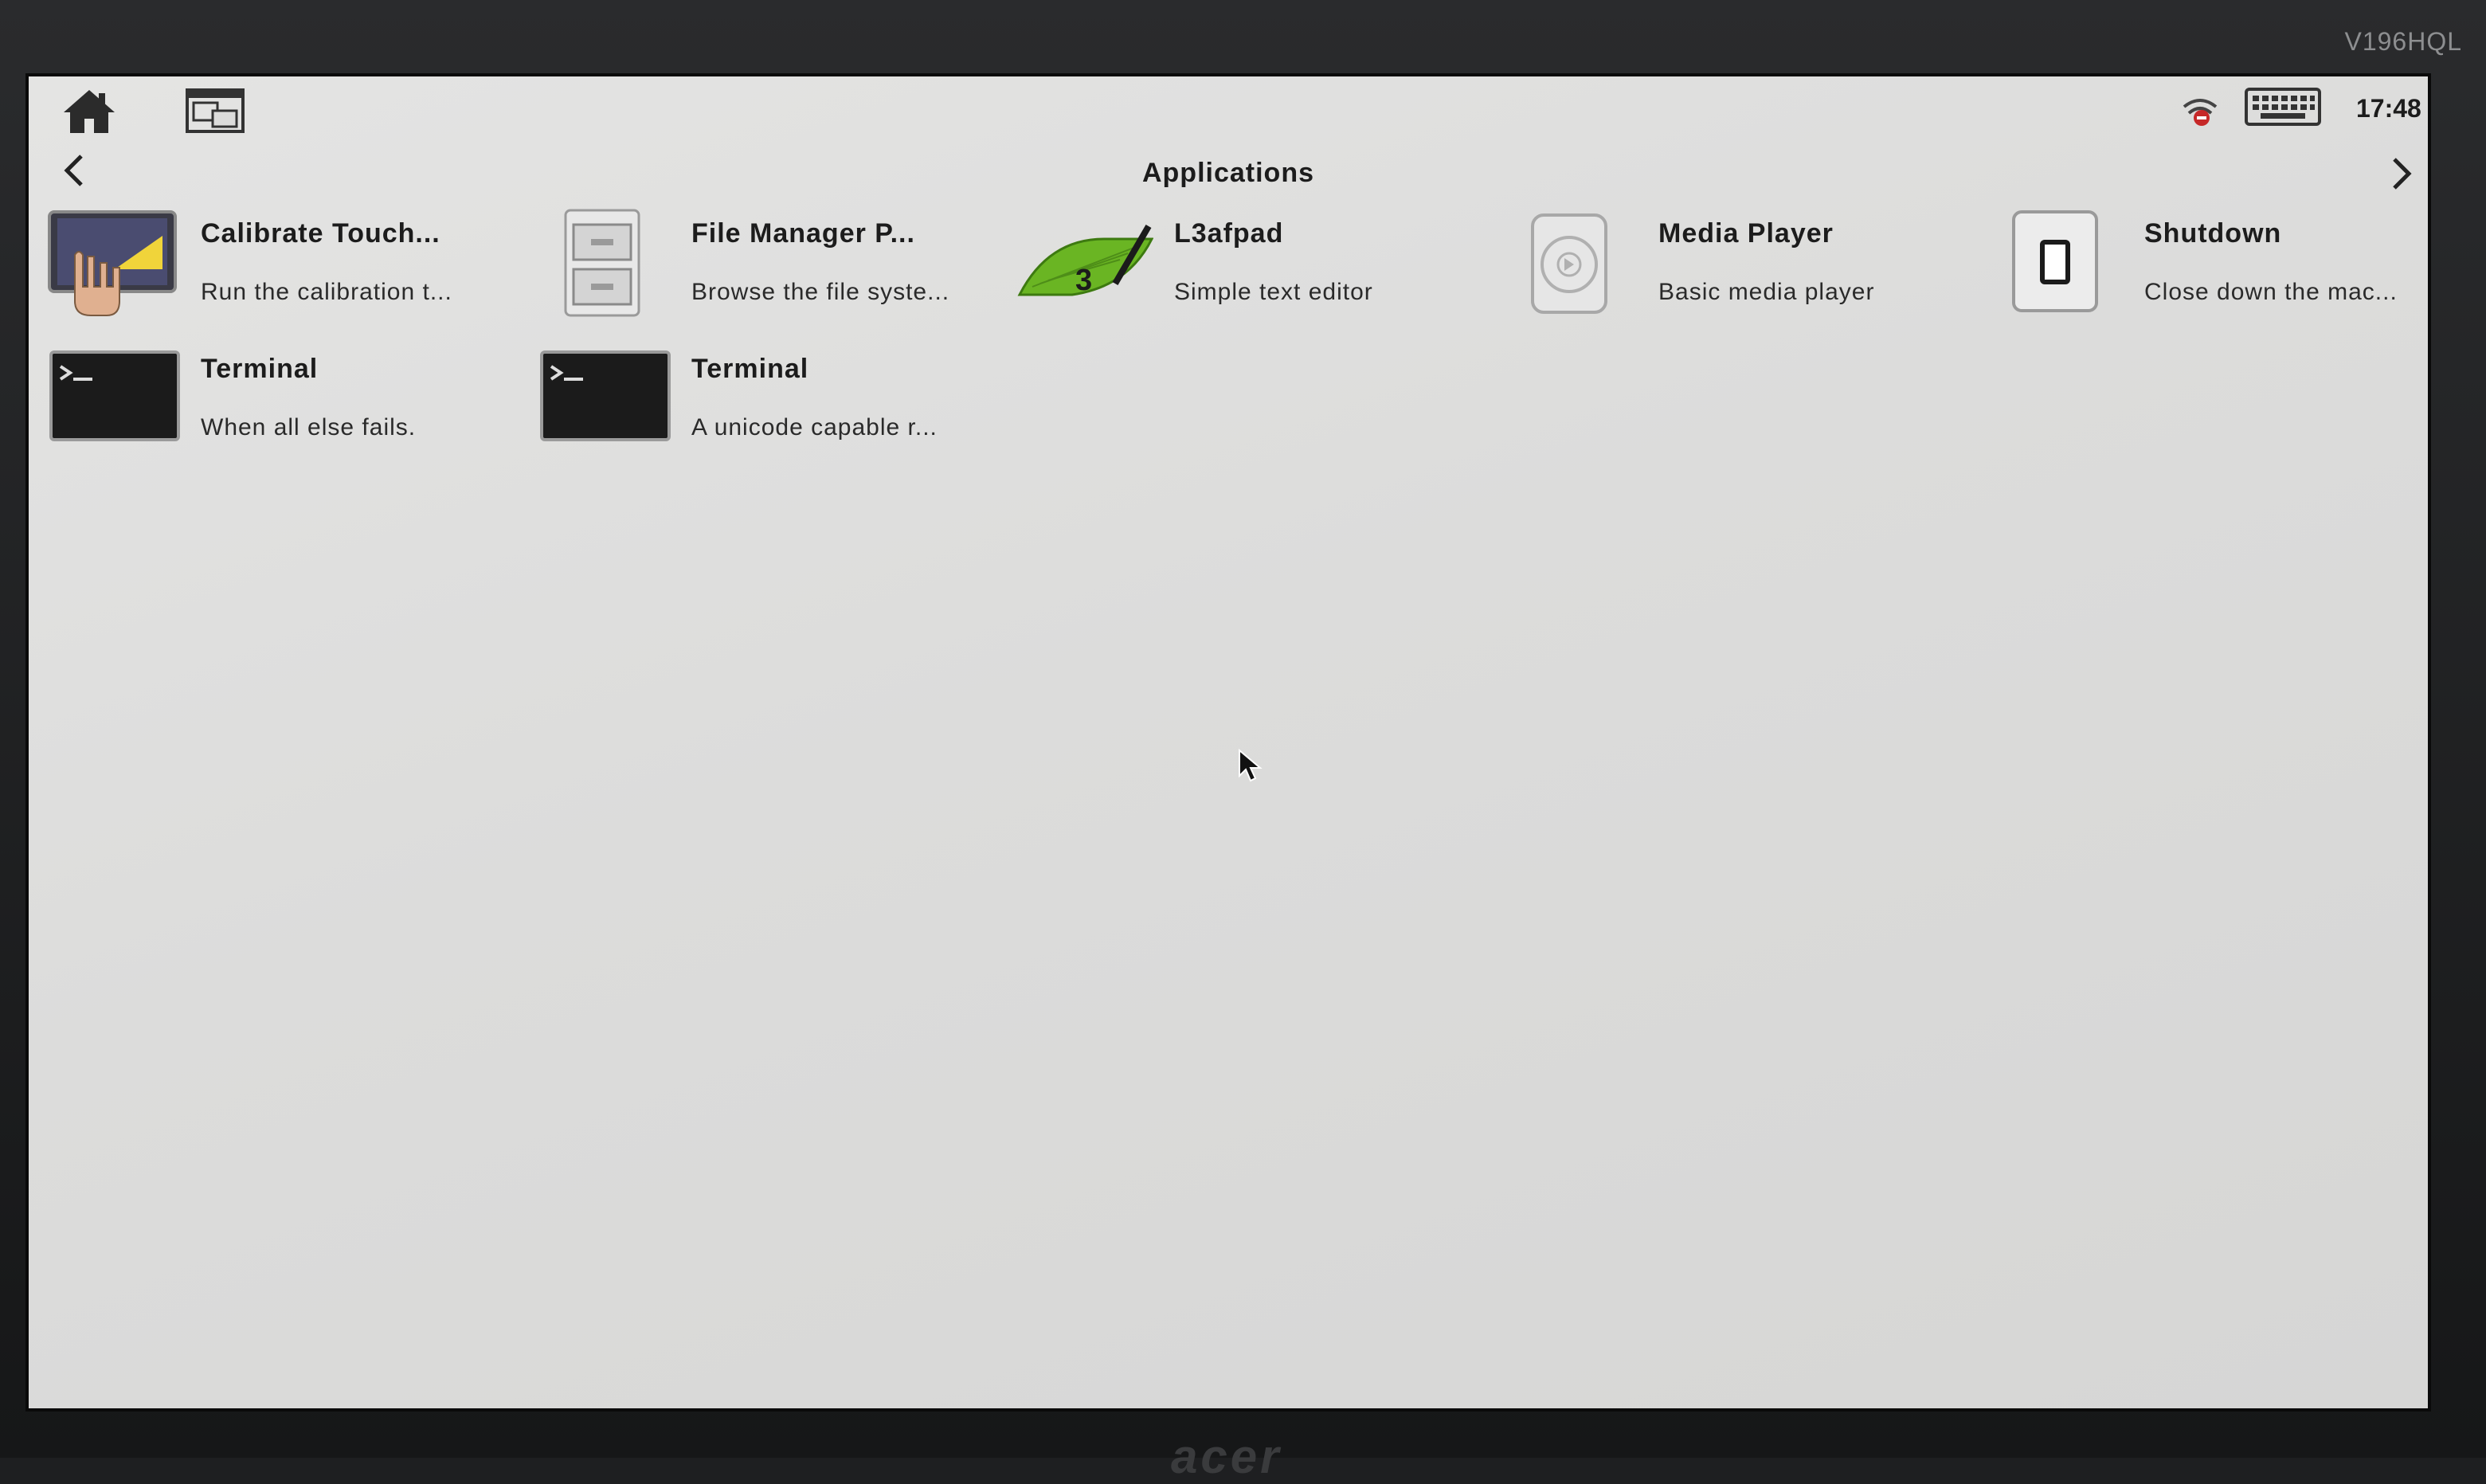 Image resolution: width=2486 pixels, height=1484 pixels. I want to click on window-switcher-icon, so click(215, 110).